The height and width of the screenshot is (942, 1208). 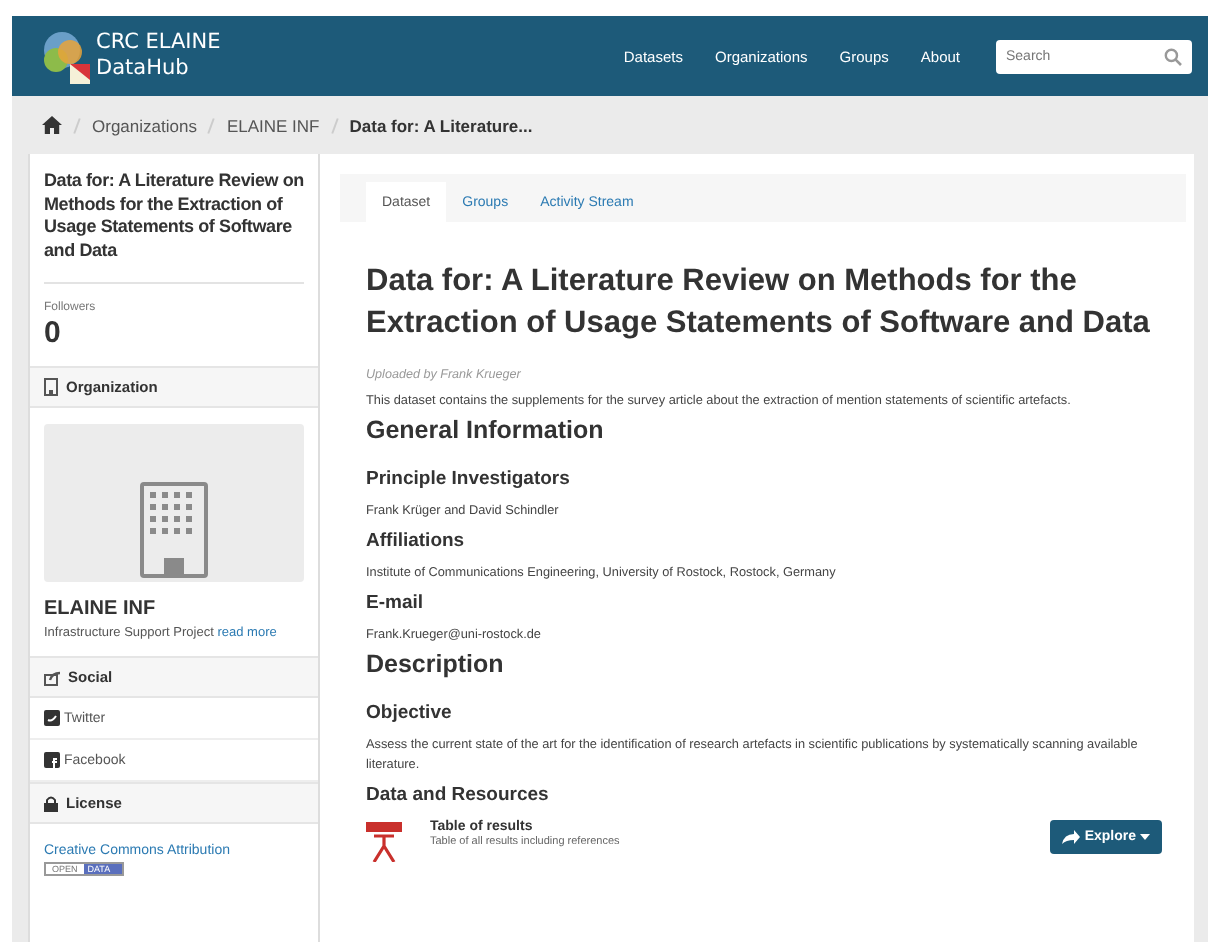 I want to click on followers-count: 0, so click(x=53, y=333).